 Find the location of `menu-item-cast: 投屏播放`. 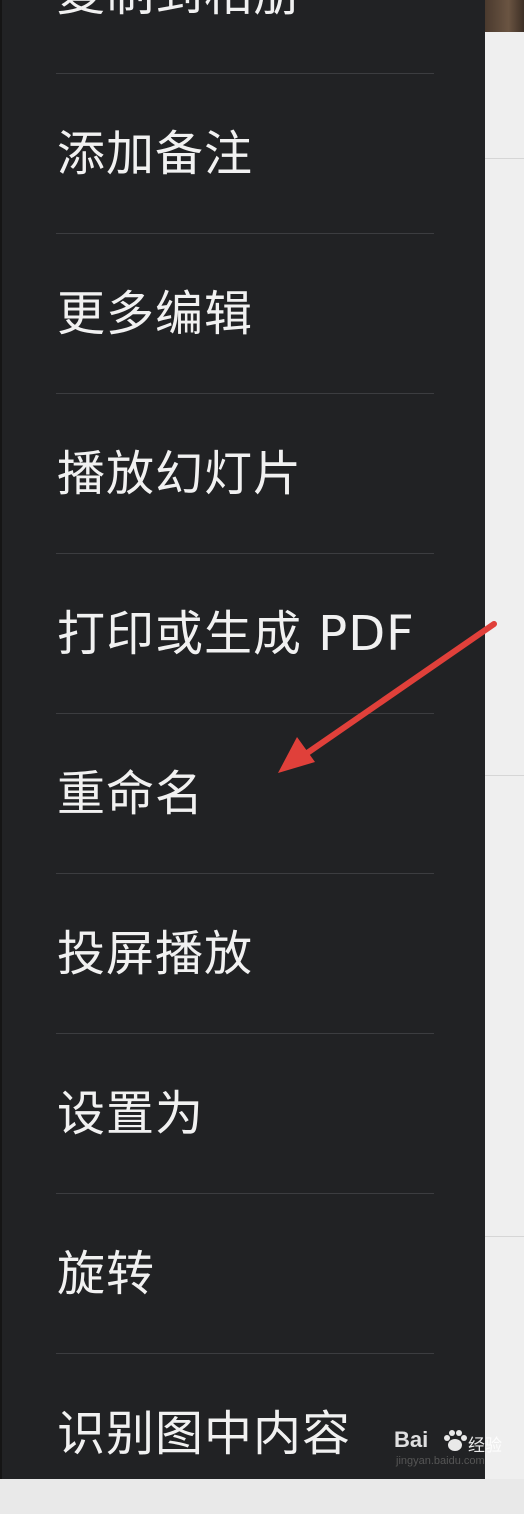

menu-item-cast: 投屏播放 is located at coordinates (244, 954).